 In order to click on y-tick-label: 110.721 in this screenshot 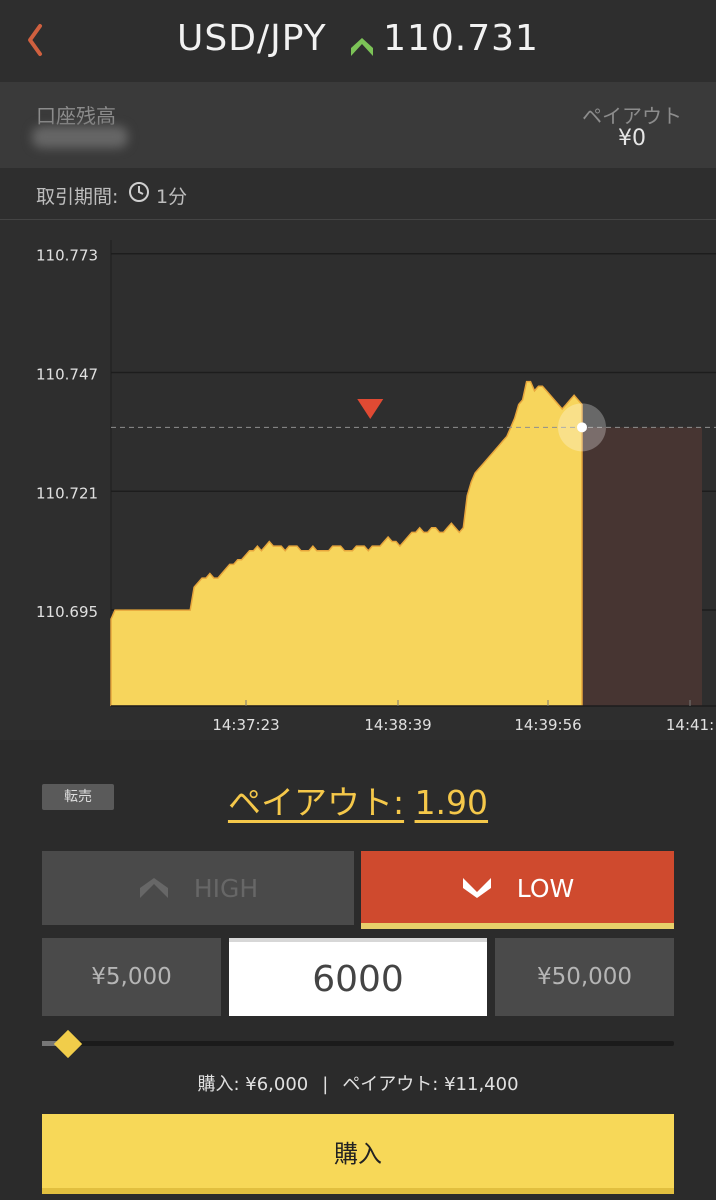, I will do `click(67, 493)`.